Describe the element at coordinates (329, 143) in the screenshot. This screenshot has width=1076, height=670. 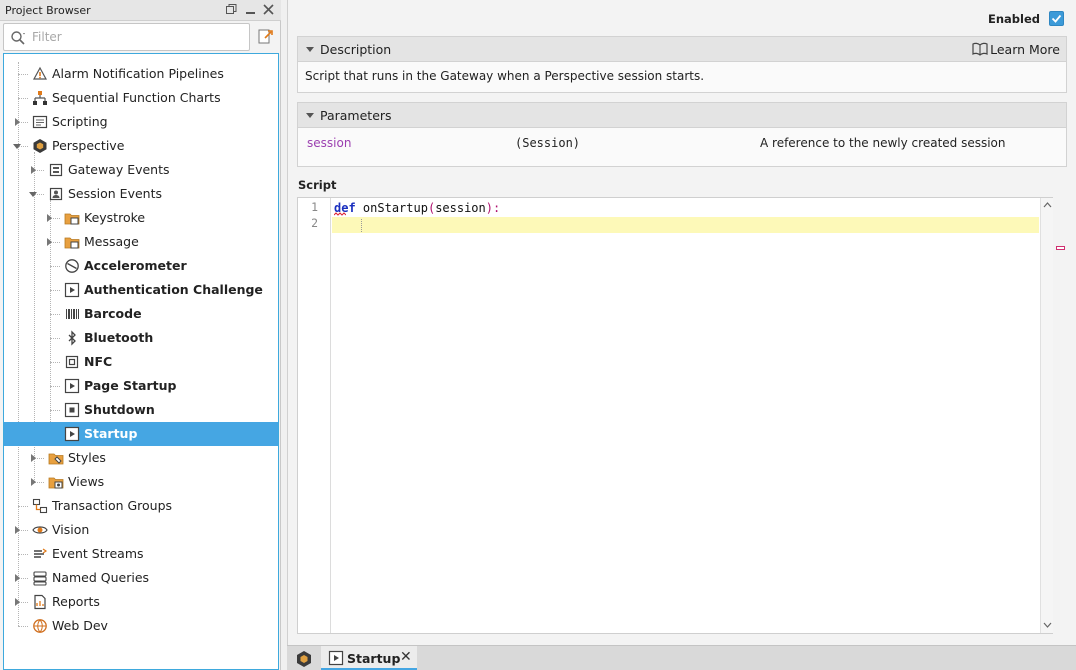
I see `parameter-name: session` at that location.